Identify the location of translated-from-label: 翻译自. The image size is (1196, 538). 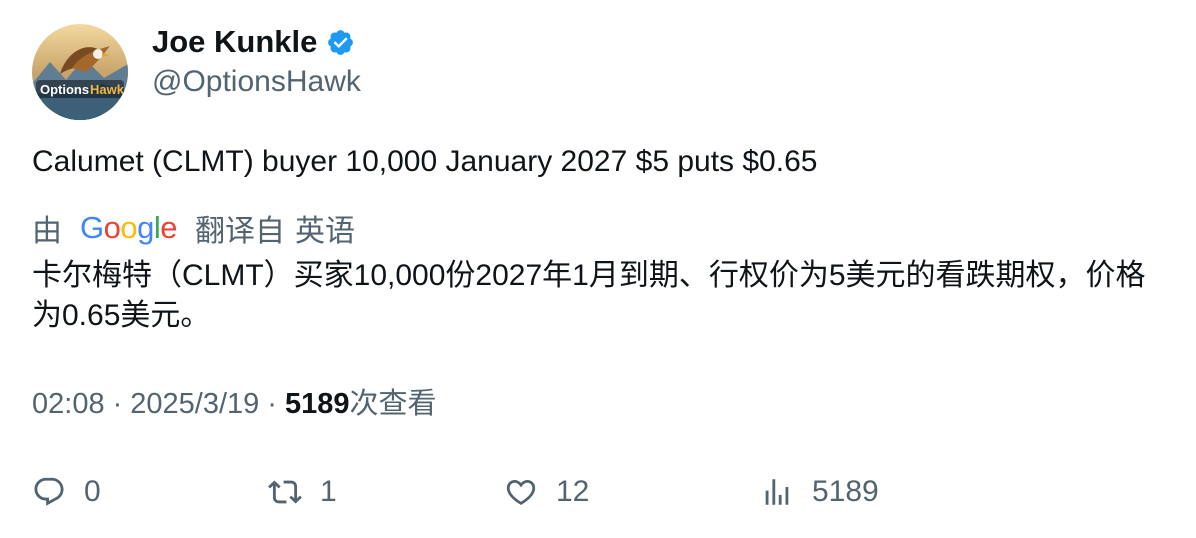
(240, 231).